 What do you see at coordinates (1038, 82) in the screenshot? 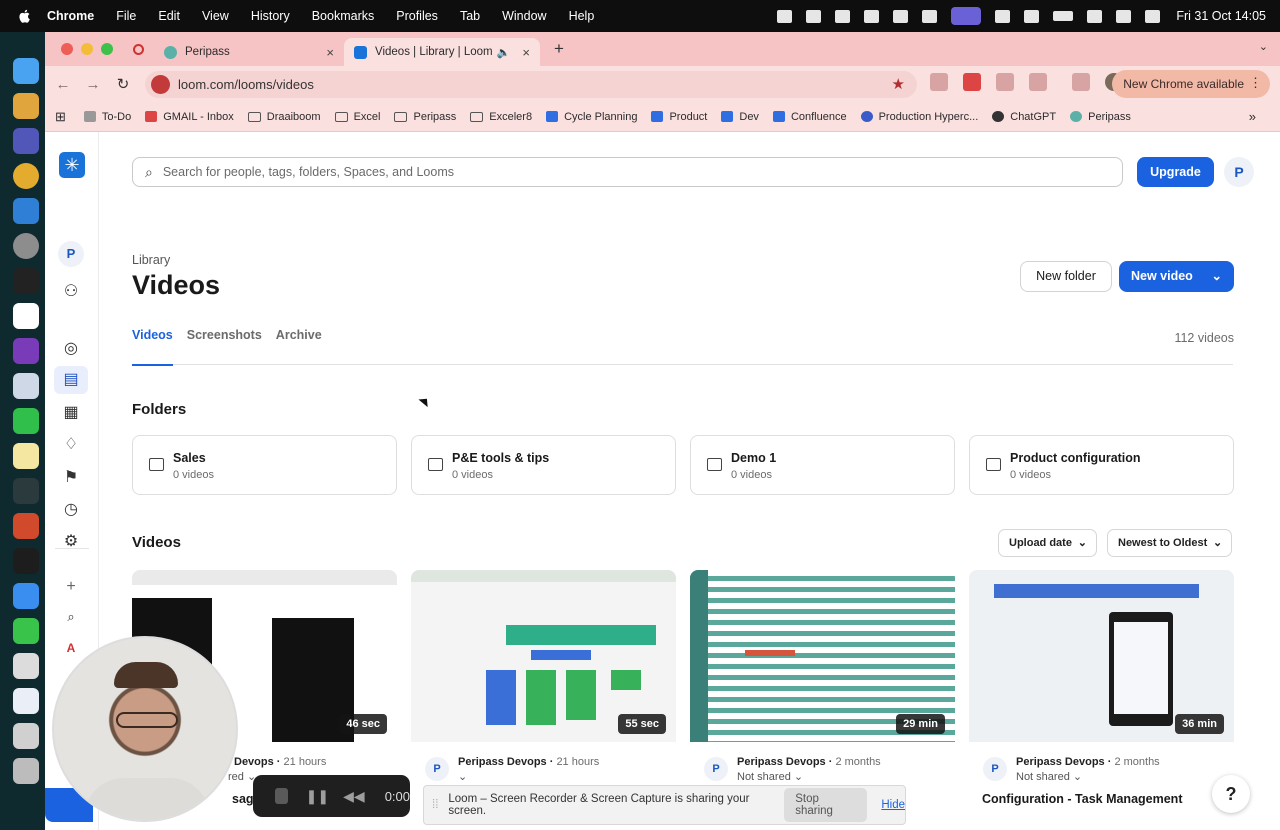
I see `extensions-puzzle-icon` at bounding box center [1038, 82].